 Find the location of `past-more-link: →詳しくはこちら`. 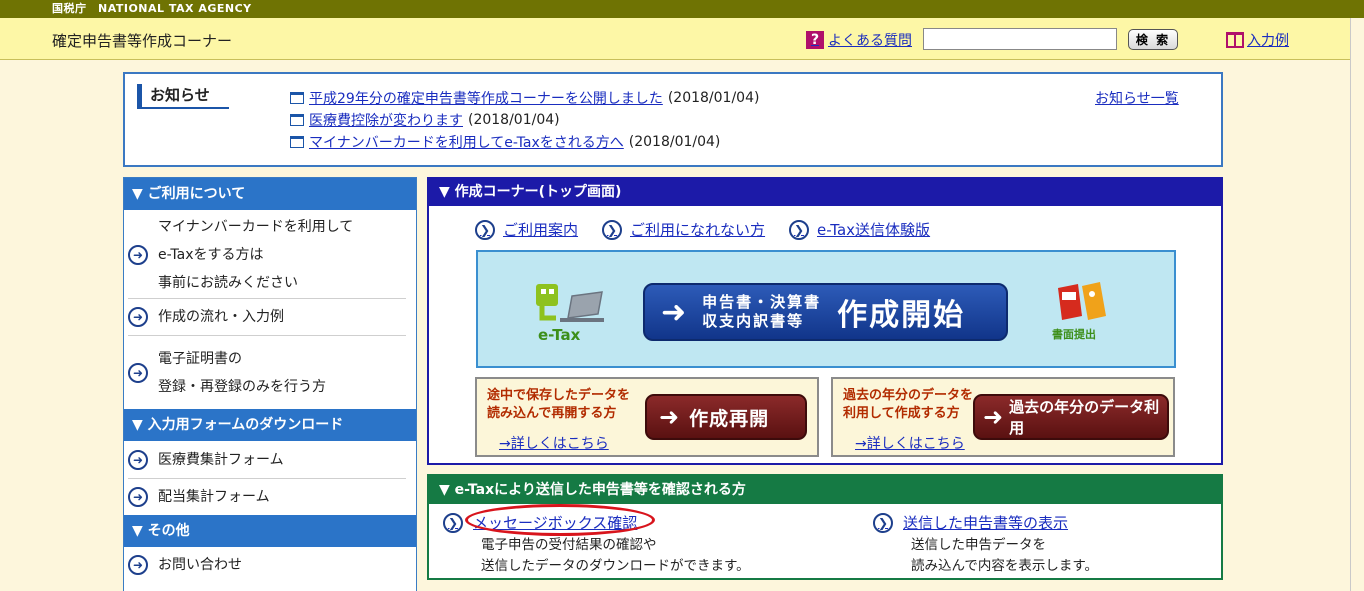

past-more-link: →詳しくはこちら is located at coordinates (910, 443).